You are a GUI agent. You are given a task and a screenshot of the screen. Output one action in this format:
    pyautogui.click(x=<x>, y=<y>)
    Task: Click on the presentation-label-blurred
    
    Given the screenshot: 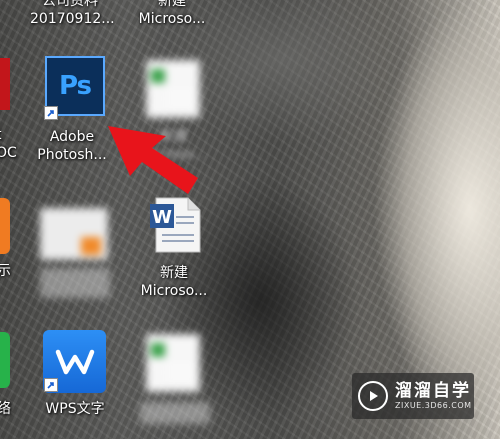 What is the action you would take?
    pyautogui.click(x=75, y=283)
    